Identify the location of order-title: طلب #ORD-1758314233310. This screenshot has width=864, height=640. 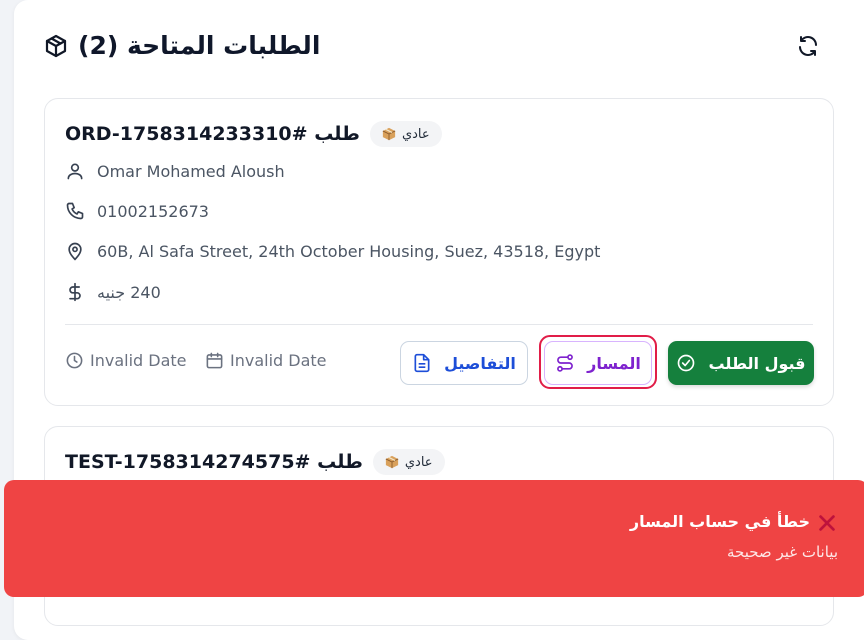
(212, 134).